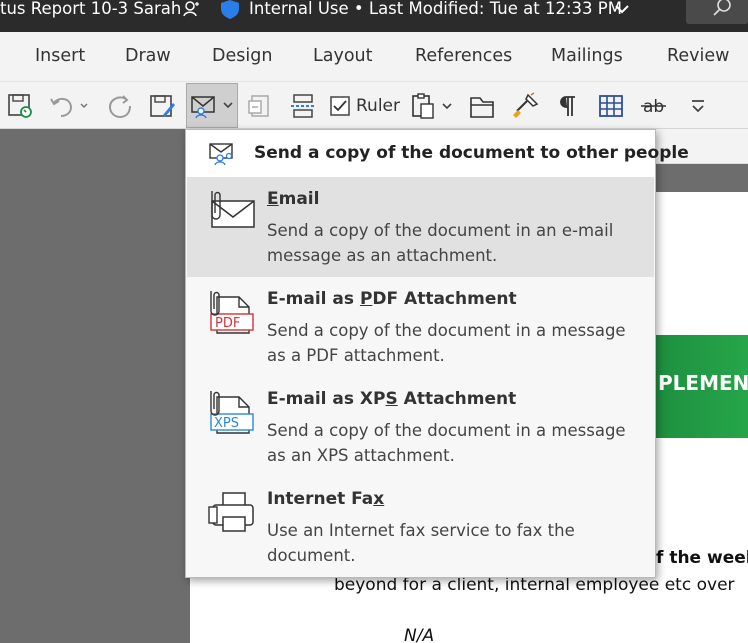 Image resolution: width=748 pixels, height=643 pixels. Describe the element at coordinates (419, 634) in the screenshot. I see `document-text-line: N/A` at that location.